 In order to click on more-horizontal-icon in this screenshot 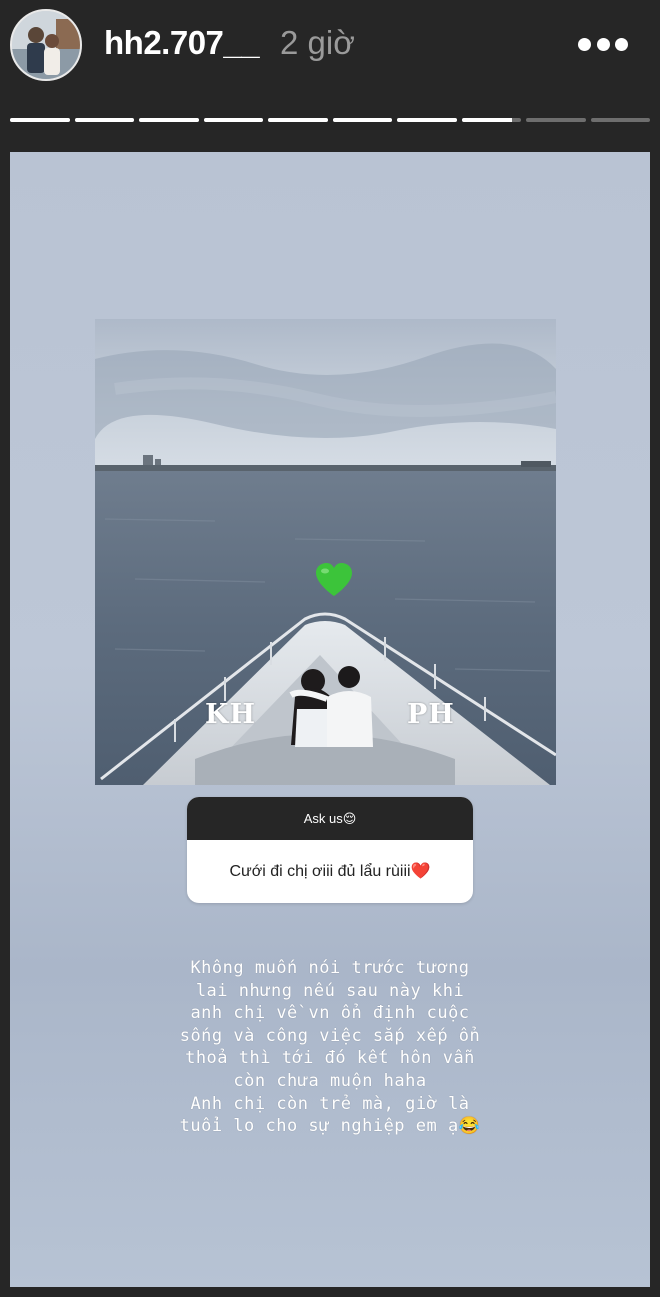, I will do `click(584, 44)`.